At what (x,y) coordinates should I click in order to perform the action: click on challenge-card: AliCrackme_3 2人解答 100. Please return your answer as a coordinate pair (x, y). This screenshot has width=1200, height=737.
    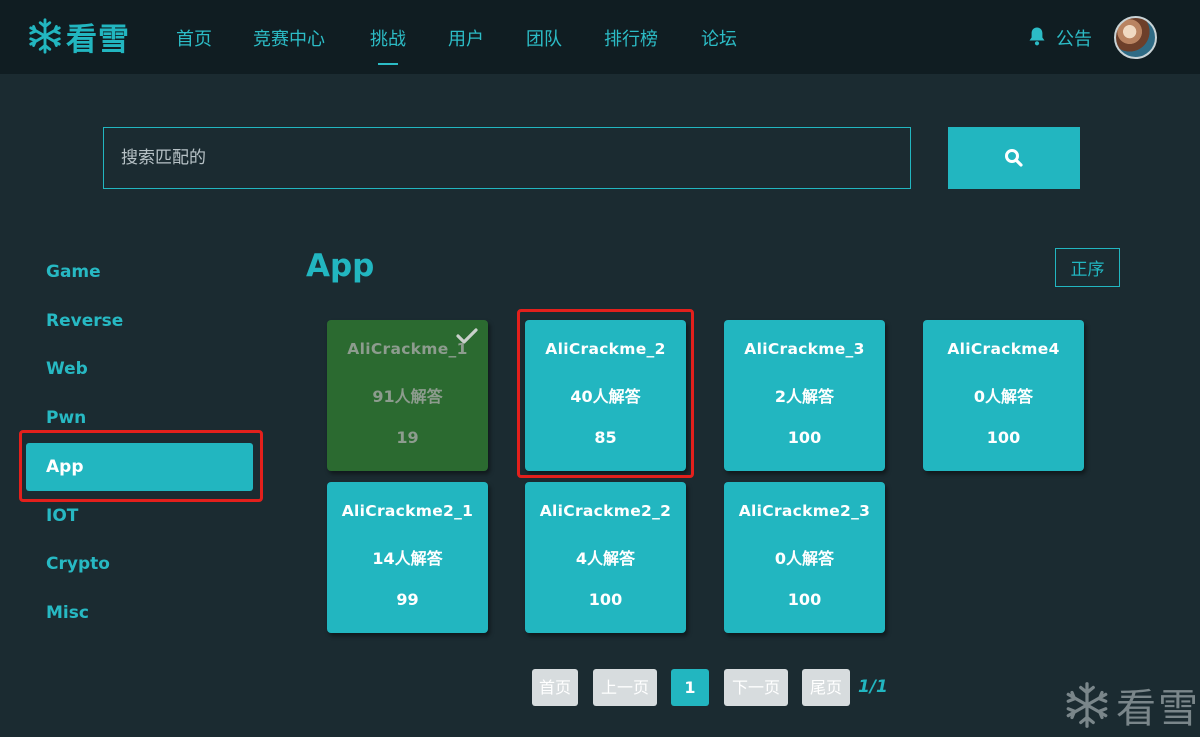
    Looking at the image, I should click on (804, 395).